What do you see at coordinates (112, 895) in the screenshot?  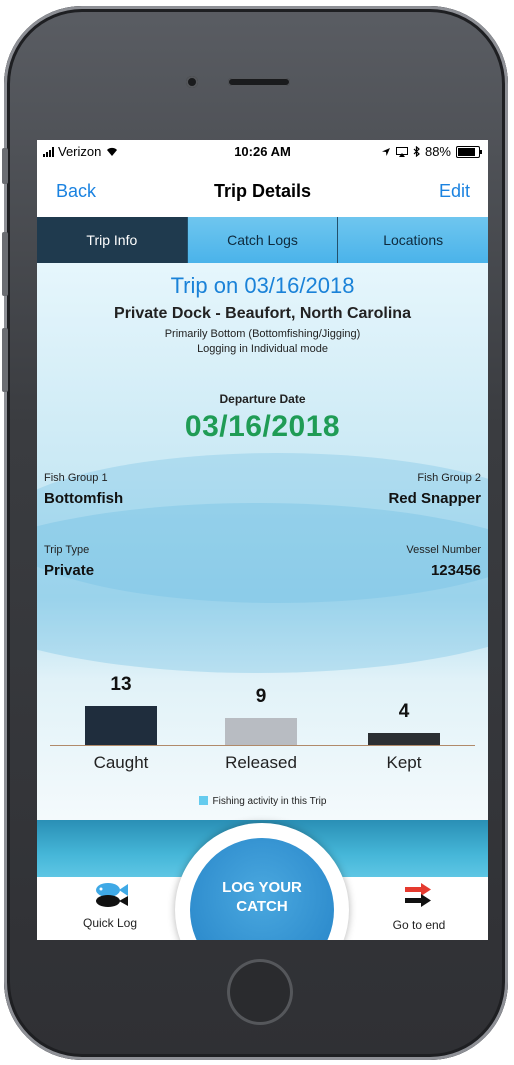 I see `fish-icon` at bounding box center [112, 895].